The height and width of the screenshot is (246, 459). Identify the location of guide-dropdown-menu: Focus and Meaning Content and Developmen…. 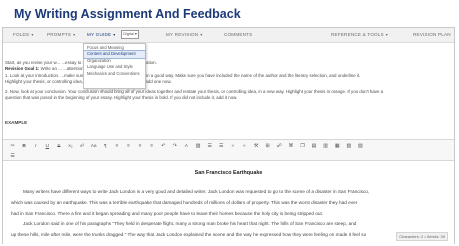
(114, 66).